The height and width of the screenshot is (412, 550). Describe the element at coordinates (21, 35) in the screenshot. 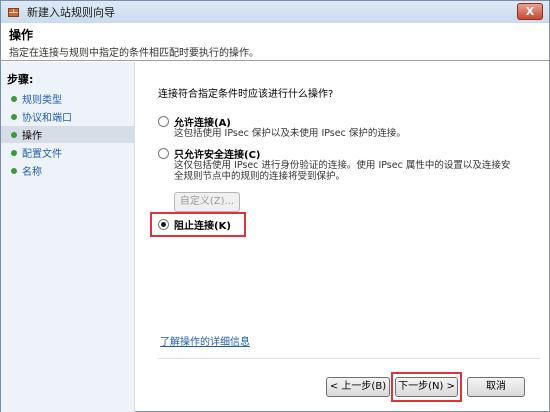

I see `page-title: 操作` at that location.